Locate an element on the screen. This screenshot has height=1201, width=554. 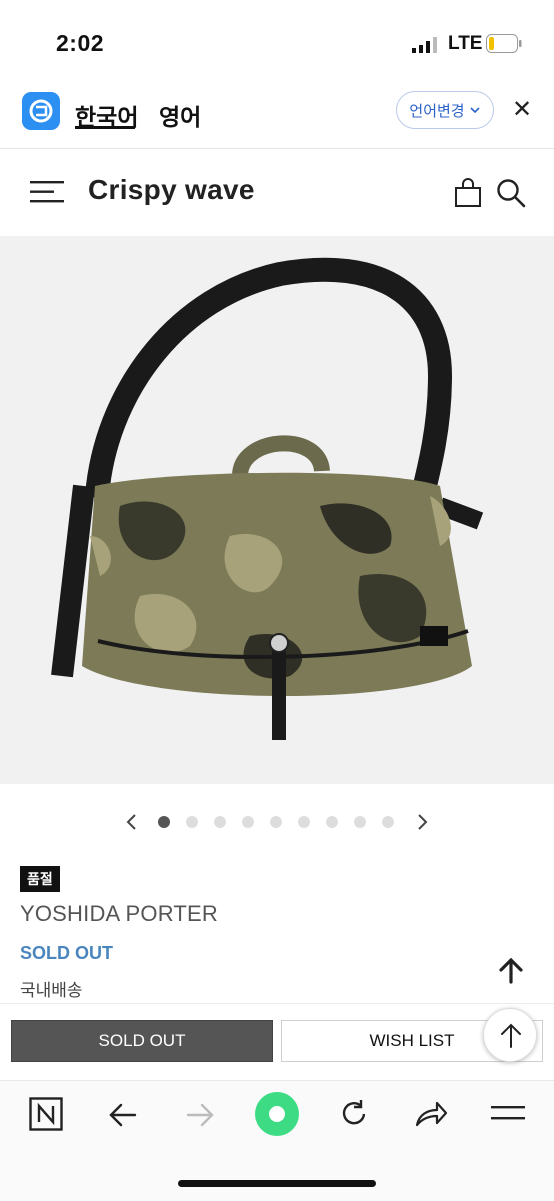
image-carousel-nav is located at coordinates (277, 822).